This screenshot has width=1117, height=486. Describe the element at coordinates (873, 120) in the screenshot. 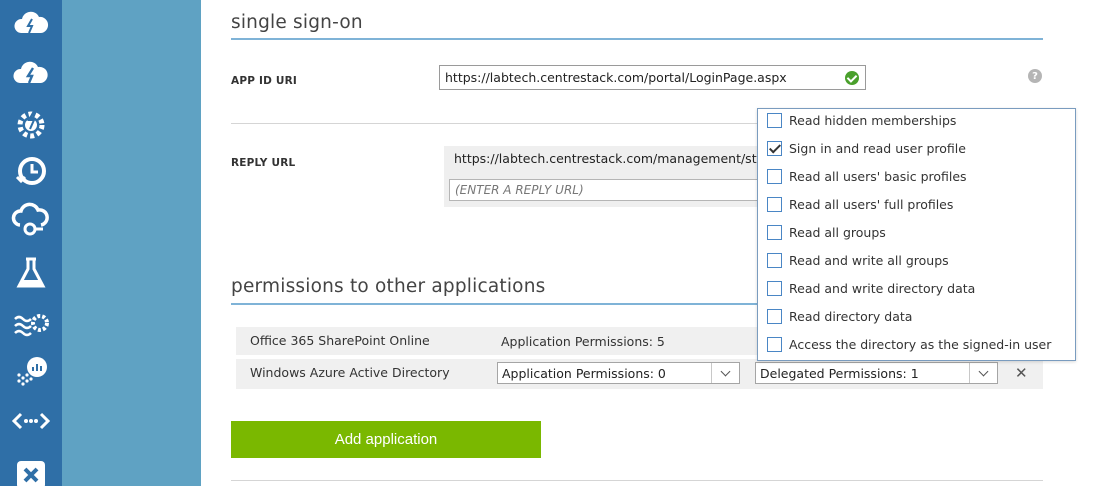

I see `permission-option-label: Read hidden memberships` at that location.